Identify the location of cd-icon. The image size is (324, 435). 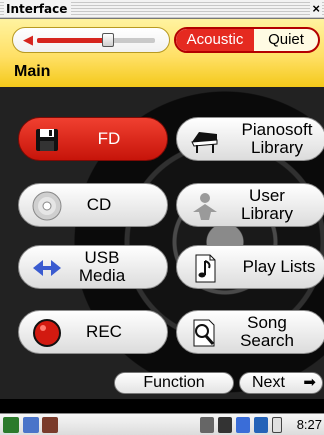
(47, 206).